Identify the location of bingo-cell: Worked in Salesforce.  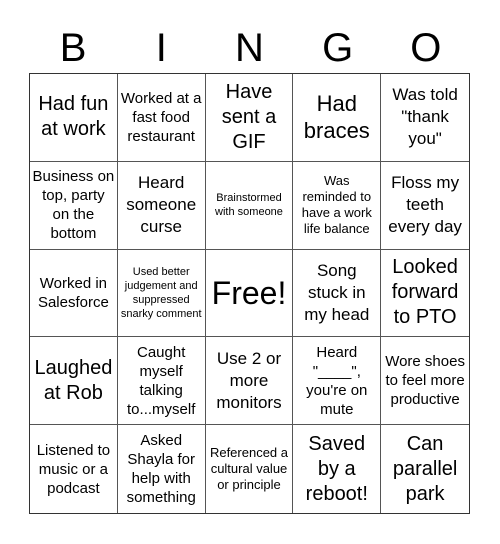
(74, 293).